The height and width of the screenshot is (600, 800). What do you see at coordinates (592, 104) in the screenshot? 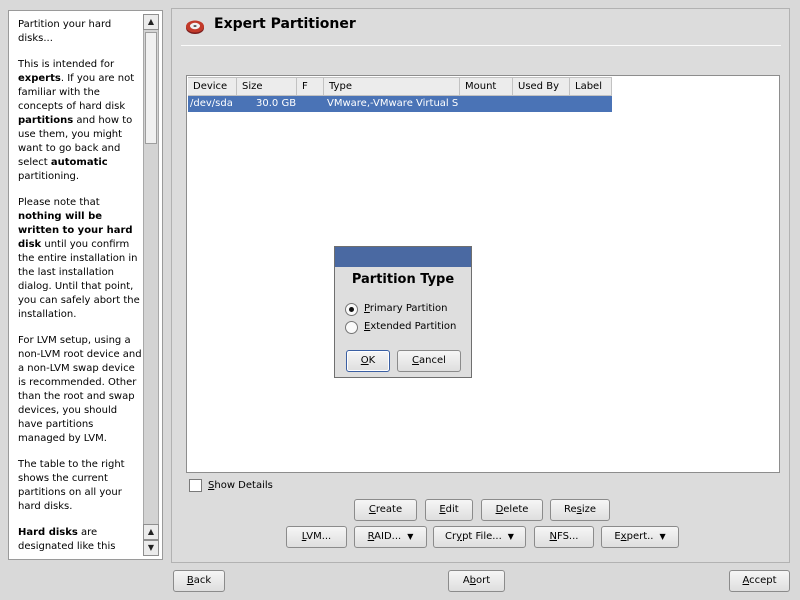
I see `cell-label` at bounding box center [592, 104].